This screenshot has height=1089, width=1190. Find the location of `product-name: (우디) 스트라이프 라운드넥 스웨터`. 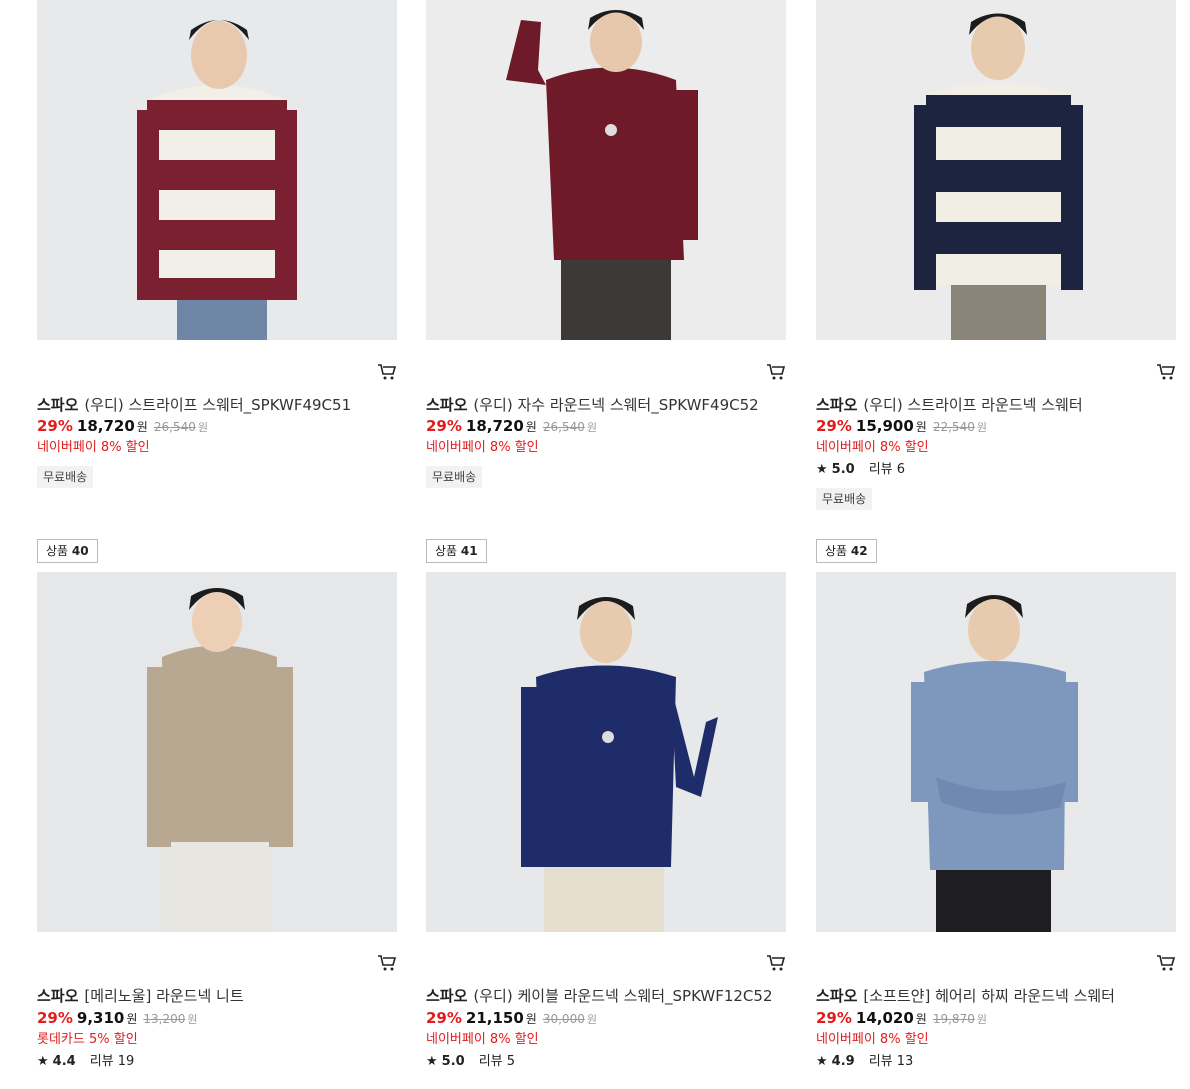

product-name: (우디) 스트라이프 라운드넥 스웨터 is located at coordinates (973, 405).